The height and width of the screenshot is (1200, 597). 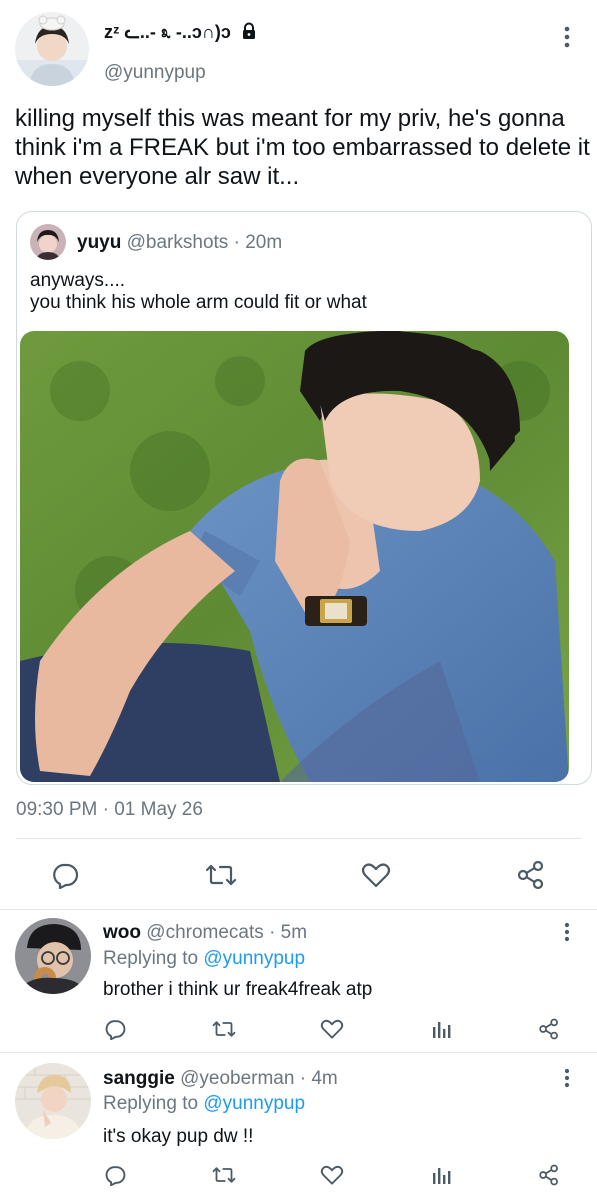 I want to click on reply-time: 4m, so click(x=324, y=1078).